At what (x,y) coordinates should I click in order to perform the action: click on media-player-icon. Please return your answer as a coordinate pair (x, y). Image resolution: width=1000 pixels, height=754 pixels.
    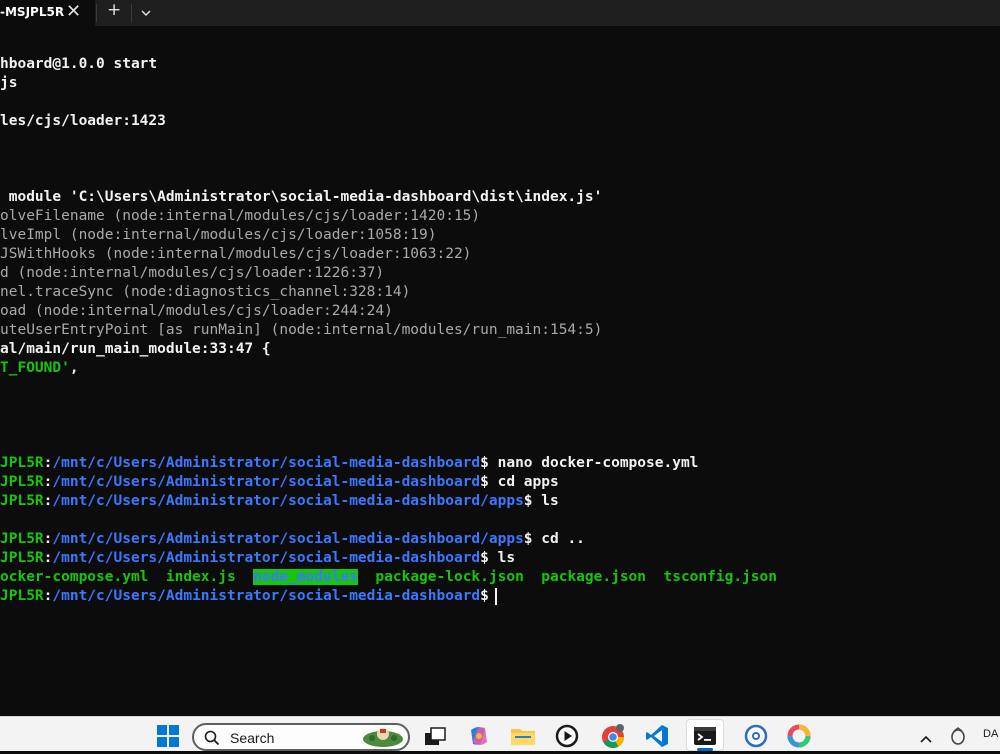
    Looking at the image, I should click on (567, 736).